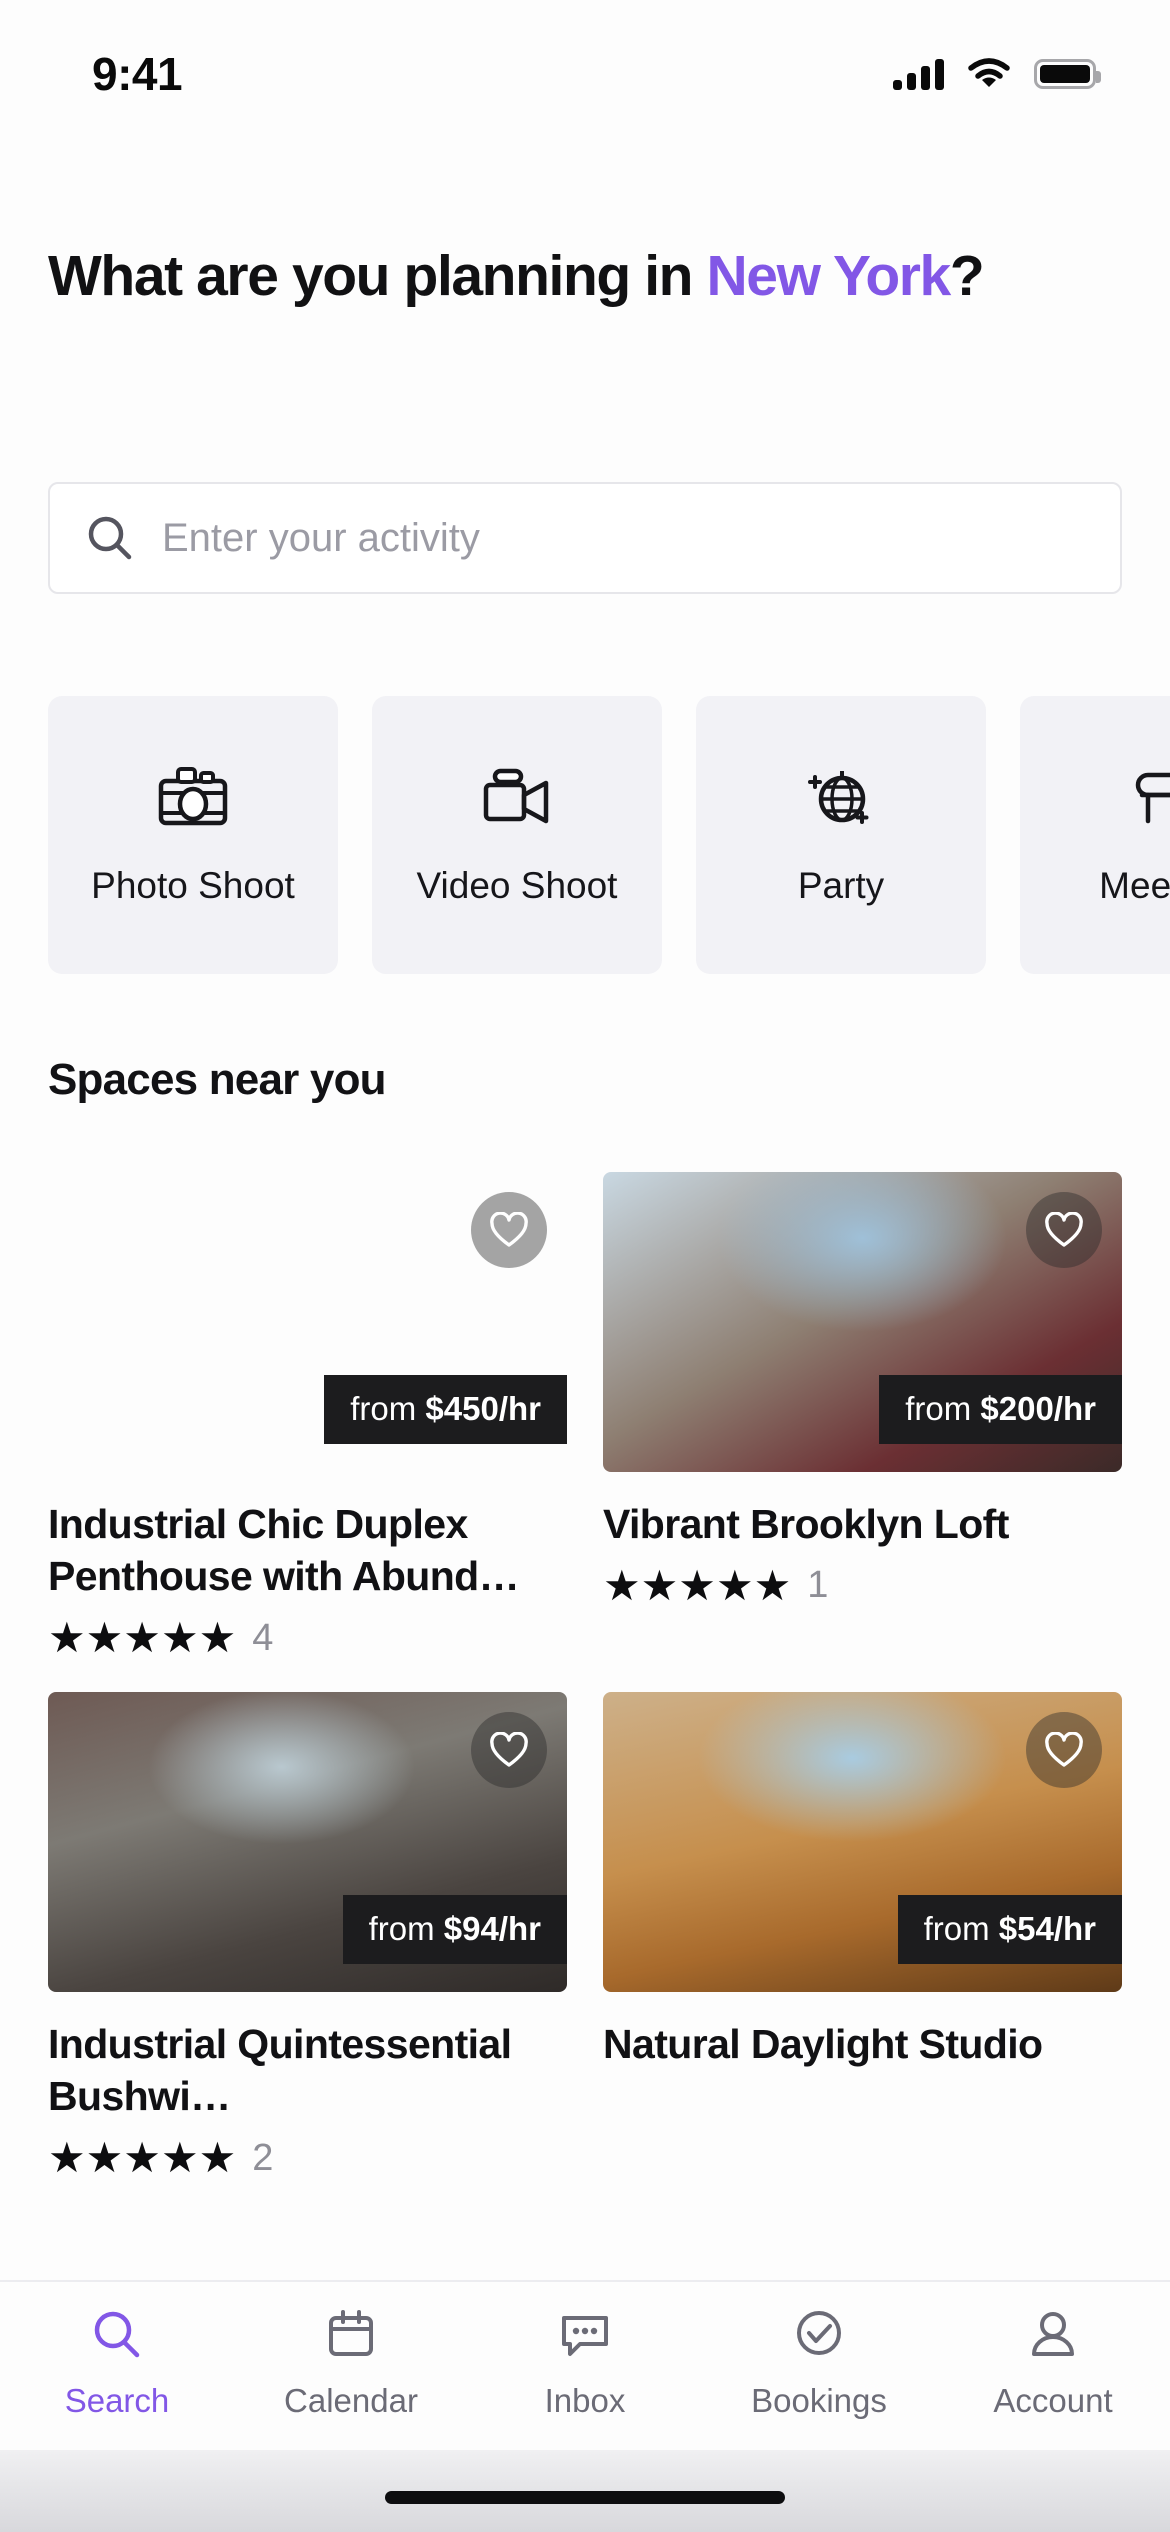 This screenshot has width=1170, height=2532. I want to click on tab-label: Inbox, so click(585, 2400).